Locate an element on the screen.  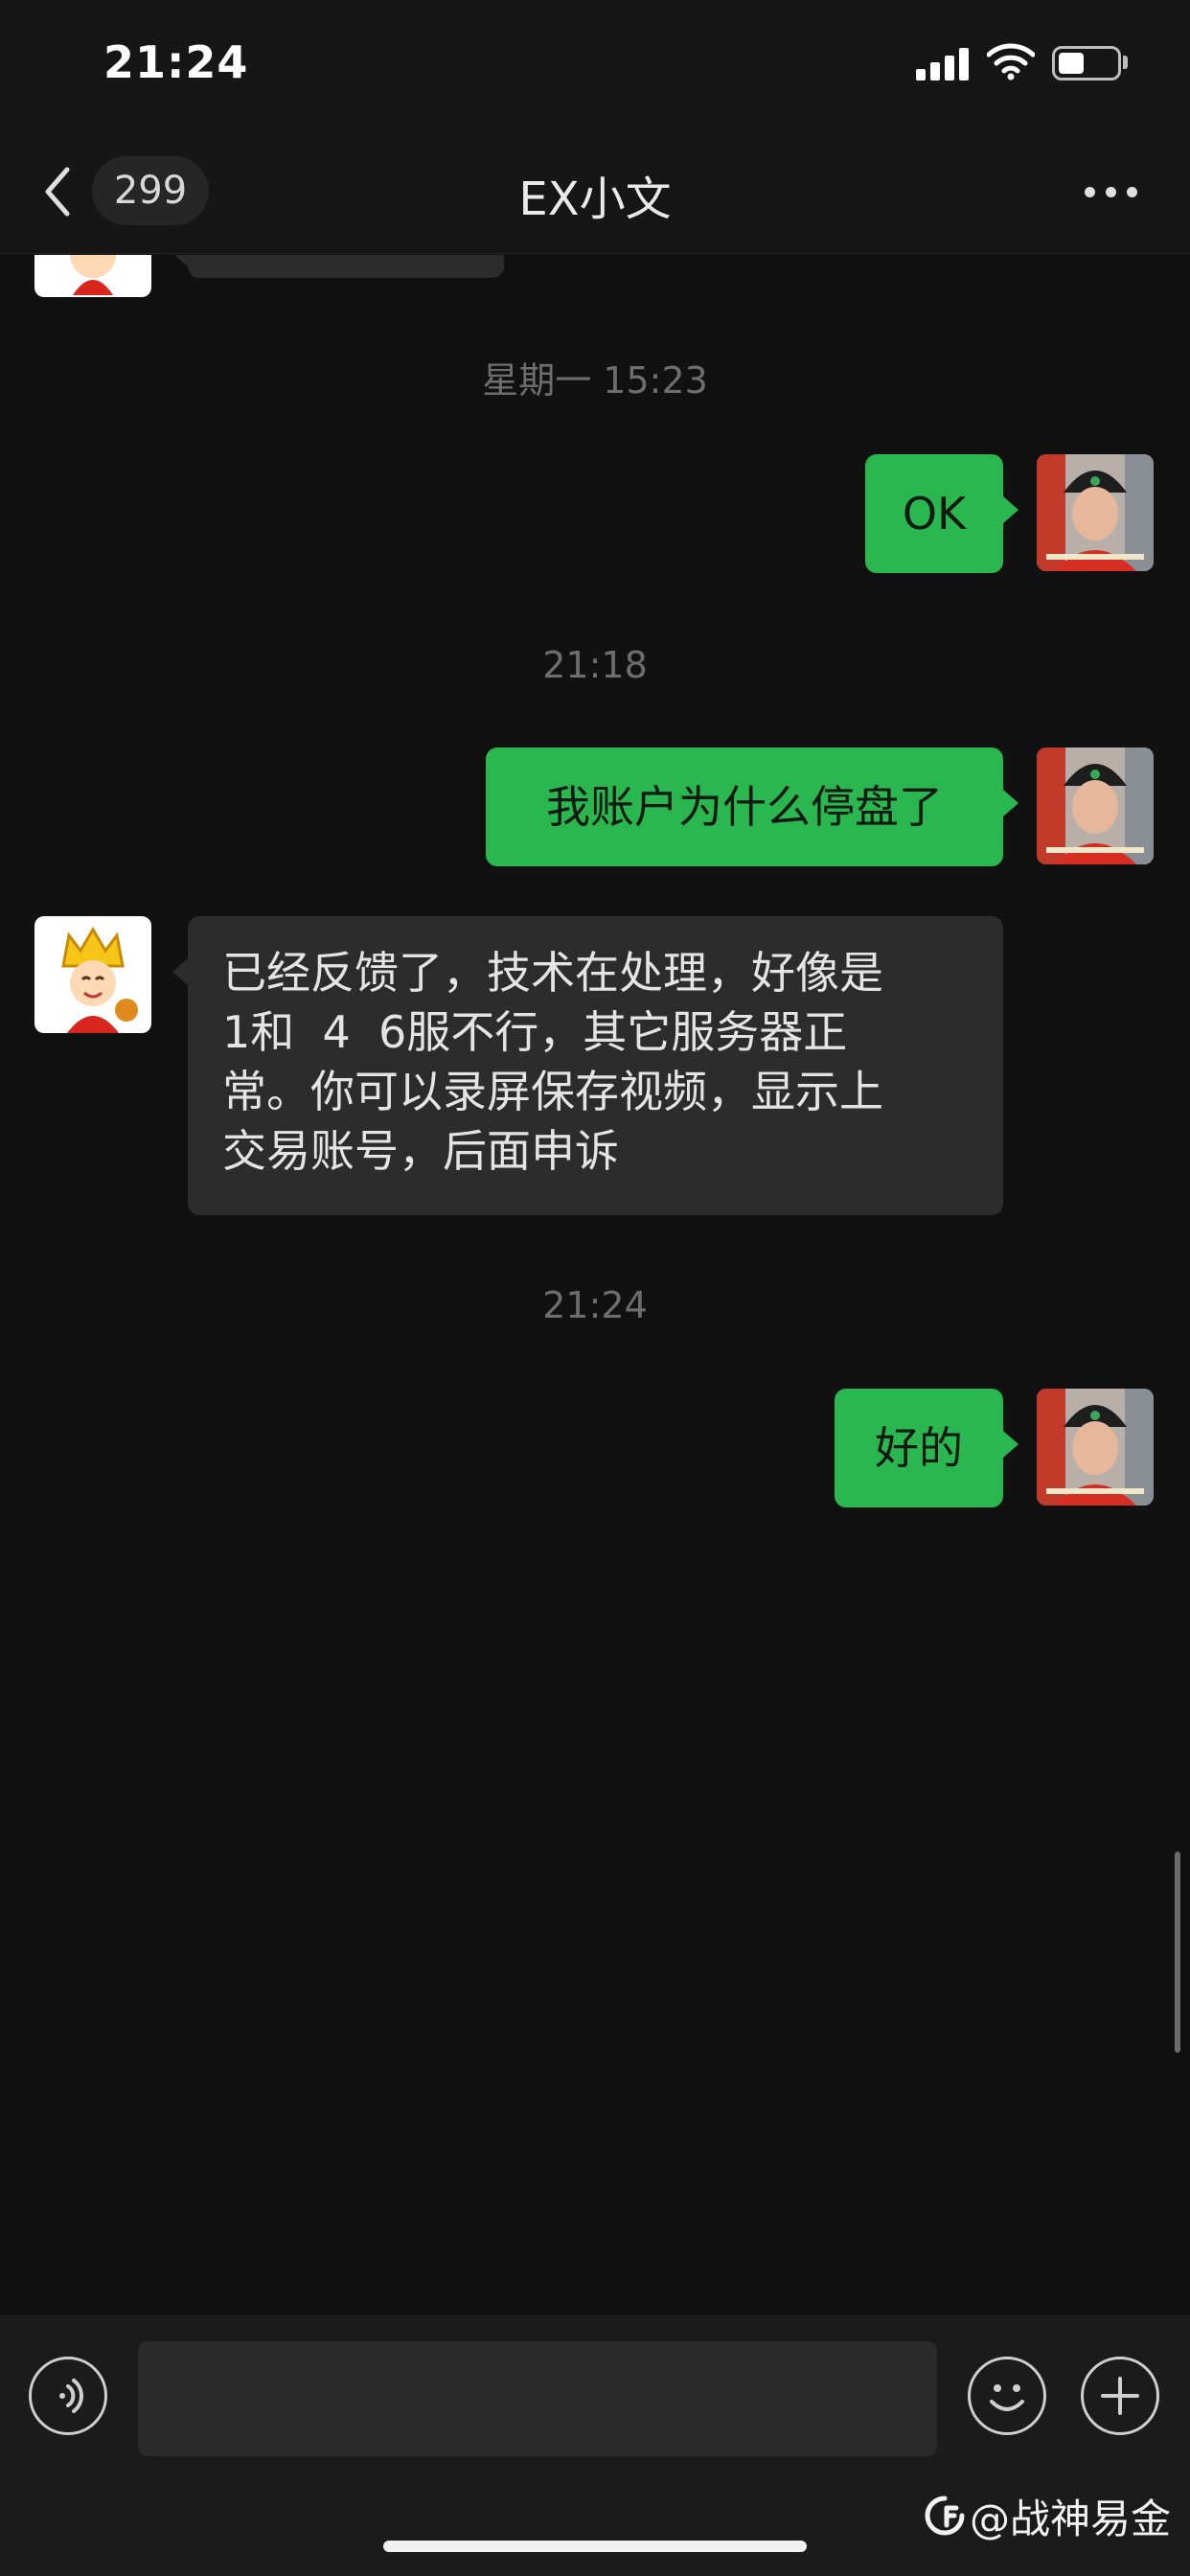
chat-header: 299 EX小文 is located at coordinates (595, 191).